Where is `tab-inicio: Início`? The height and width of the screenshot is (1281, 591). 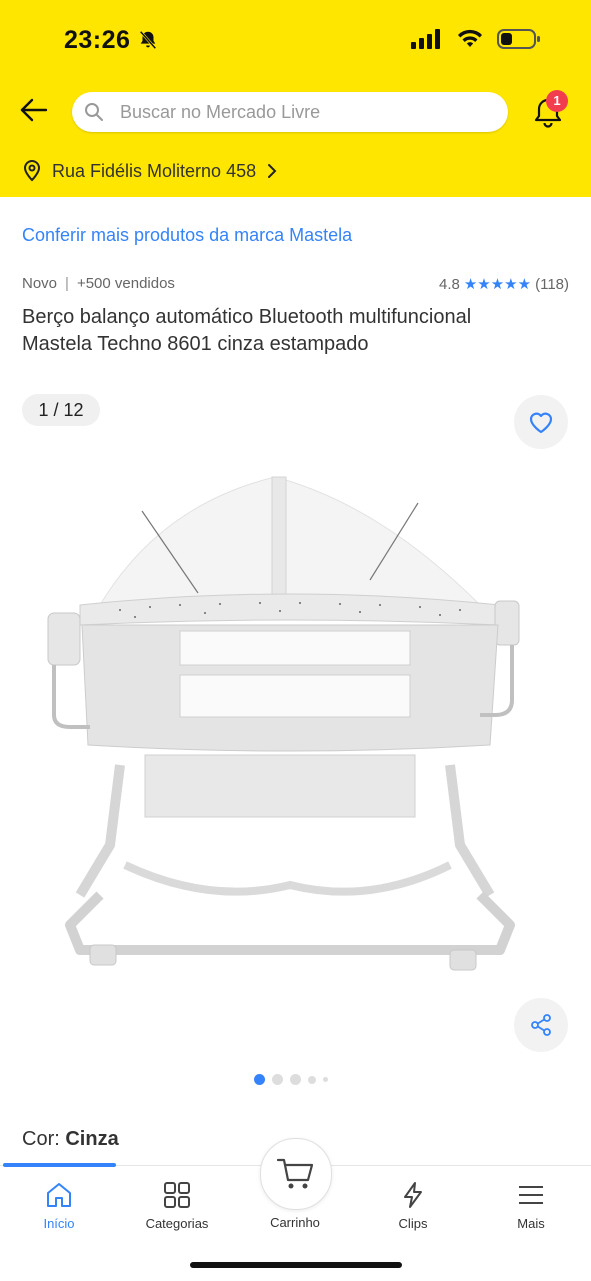 tab-inicio: Início is located at coordinates (59, 1205).